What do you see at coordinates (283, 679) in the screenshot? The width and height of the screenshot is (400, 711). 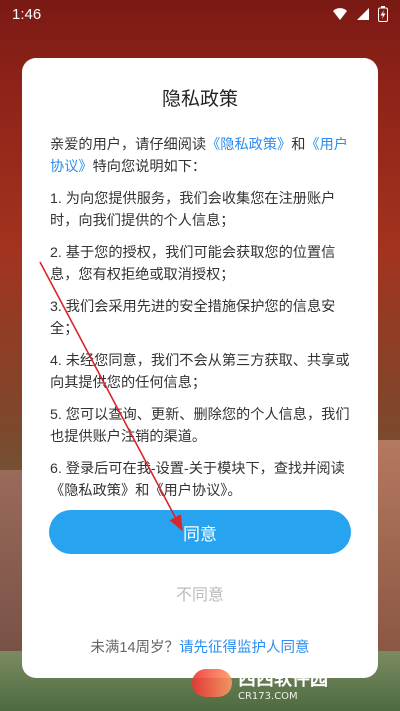 I see `watermark-brand: 西西软件园` at bounding box center [283, 679].